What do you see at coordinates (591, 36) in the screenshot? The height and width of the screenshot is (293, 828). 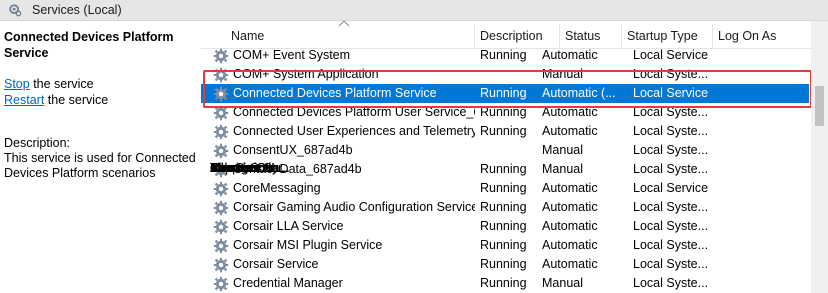 I see `column-header-status: Status` at bounding box center [591, 36].